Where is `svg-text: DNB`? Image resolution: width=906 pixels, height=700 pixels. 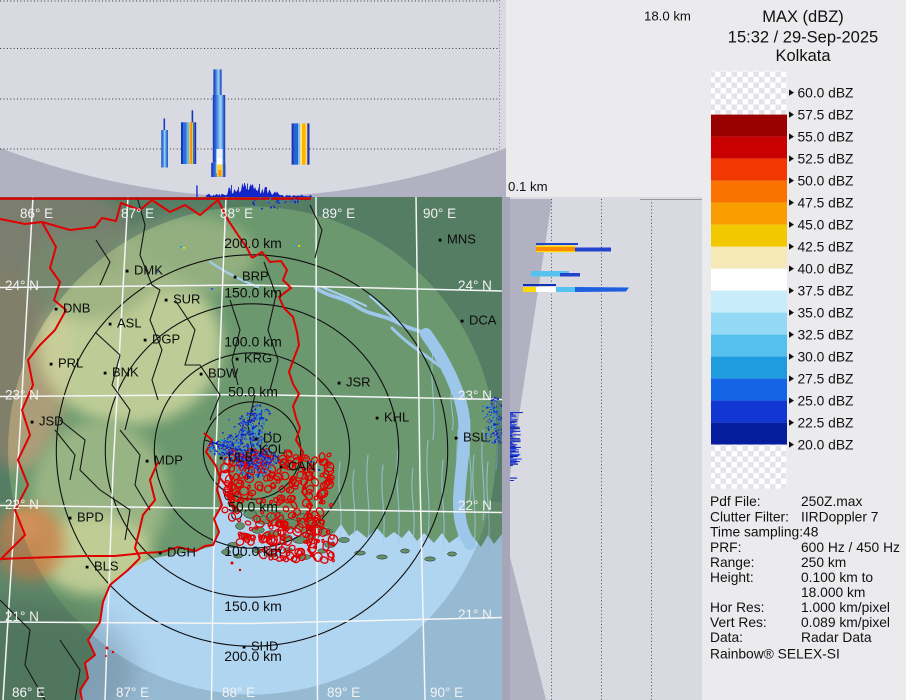
svg-text: DNB is located at coordinates (76, 308).